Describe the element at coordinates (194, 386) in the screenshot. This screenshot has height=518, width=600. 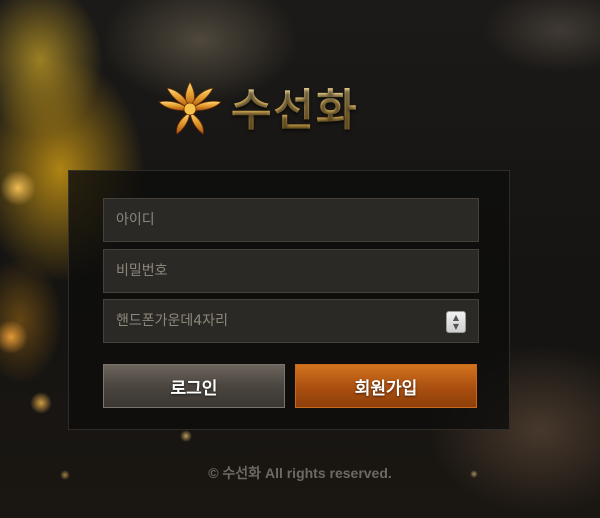
I see `login-button: 로그인` at that location.